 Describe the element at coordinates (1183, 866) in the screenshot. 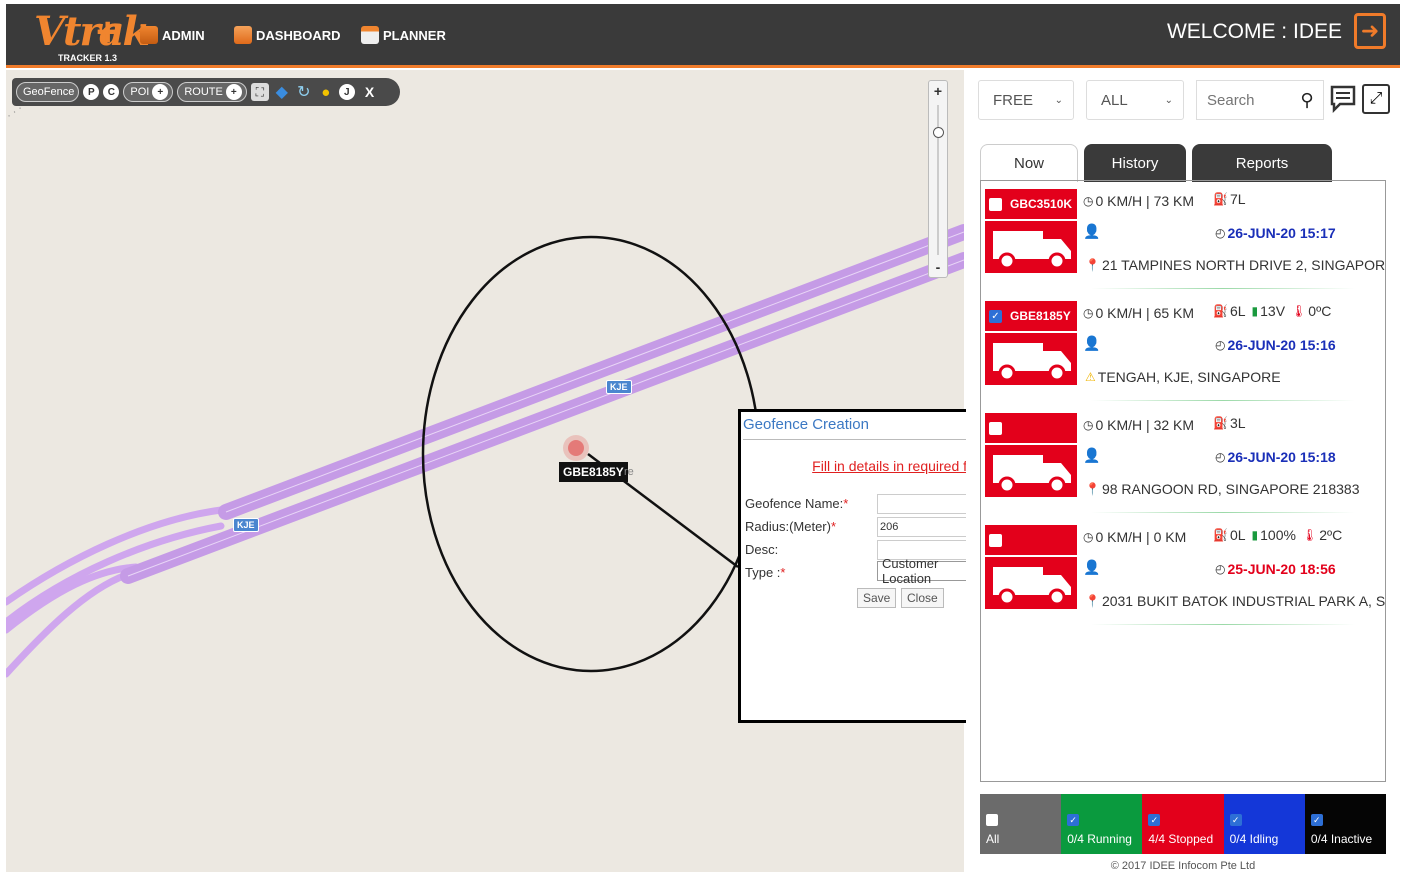

I see `copyright-footer: © 2017 IDEE Infocom Pte Ltd` at that location.